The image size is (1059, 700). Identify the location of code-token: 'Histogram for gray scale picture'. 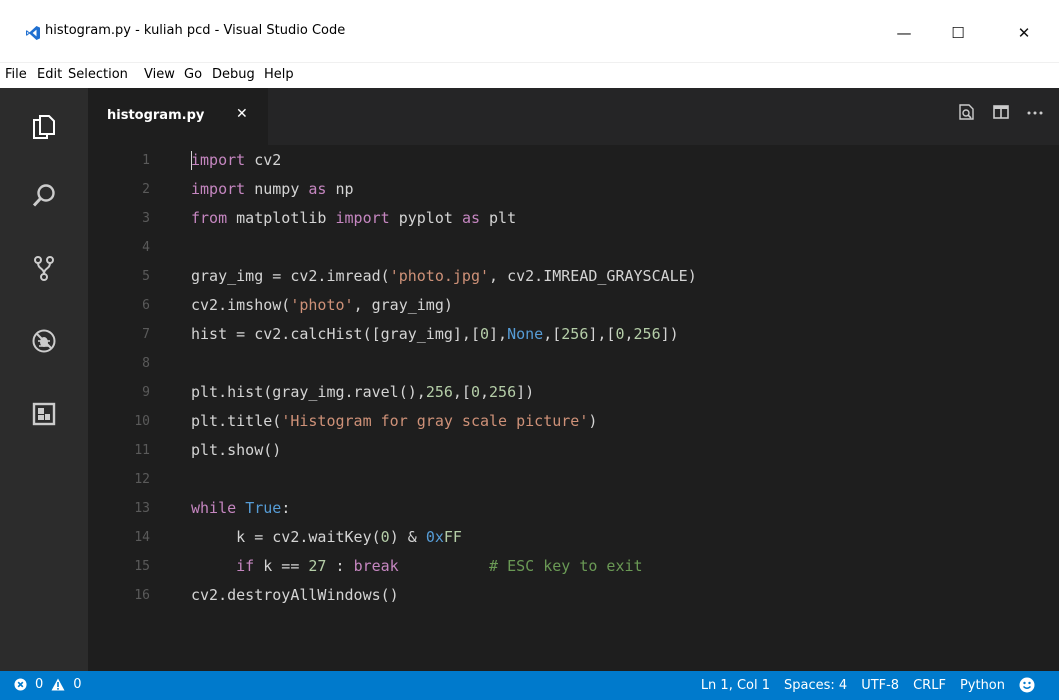
(435, 421).